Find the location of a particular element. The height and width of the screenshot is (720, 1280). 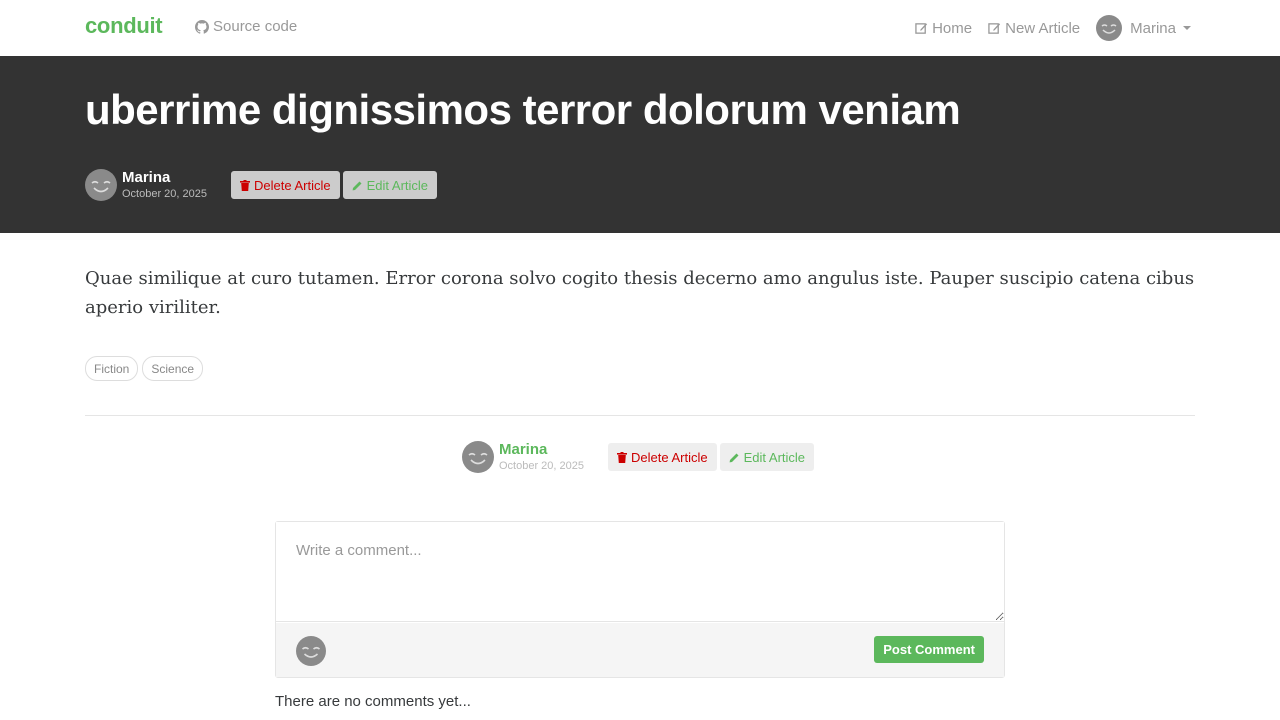

nav-right: Home New Article Marina is located at coordinates (1053, 28).